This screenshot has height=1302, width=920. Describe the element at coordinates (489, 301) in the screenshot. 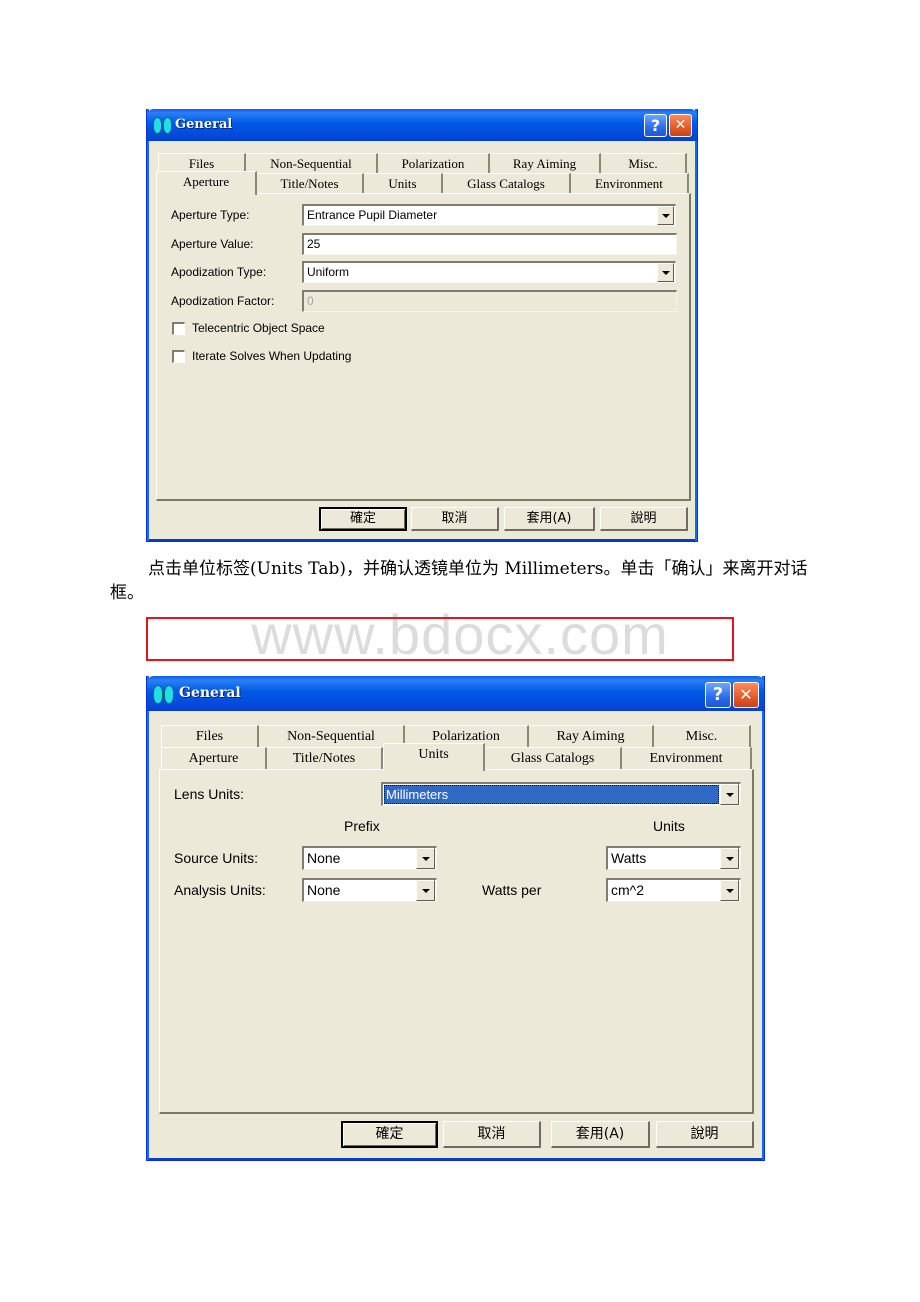

I see `apodization-factor-input: 0` at that location.